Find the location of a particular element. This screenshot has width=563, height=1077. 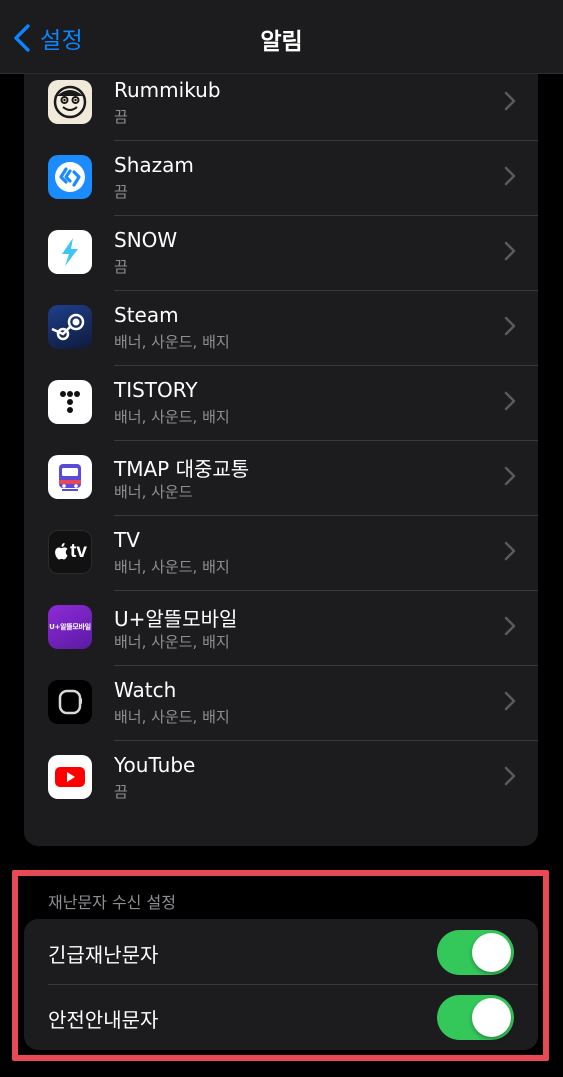

list-item-steam: Steam 배너, 사운드, 배지 is located at coordinates (281, 327).